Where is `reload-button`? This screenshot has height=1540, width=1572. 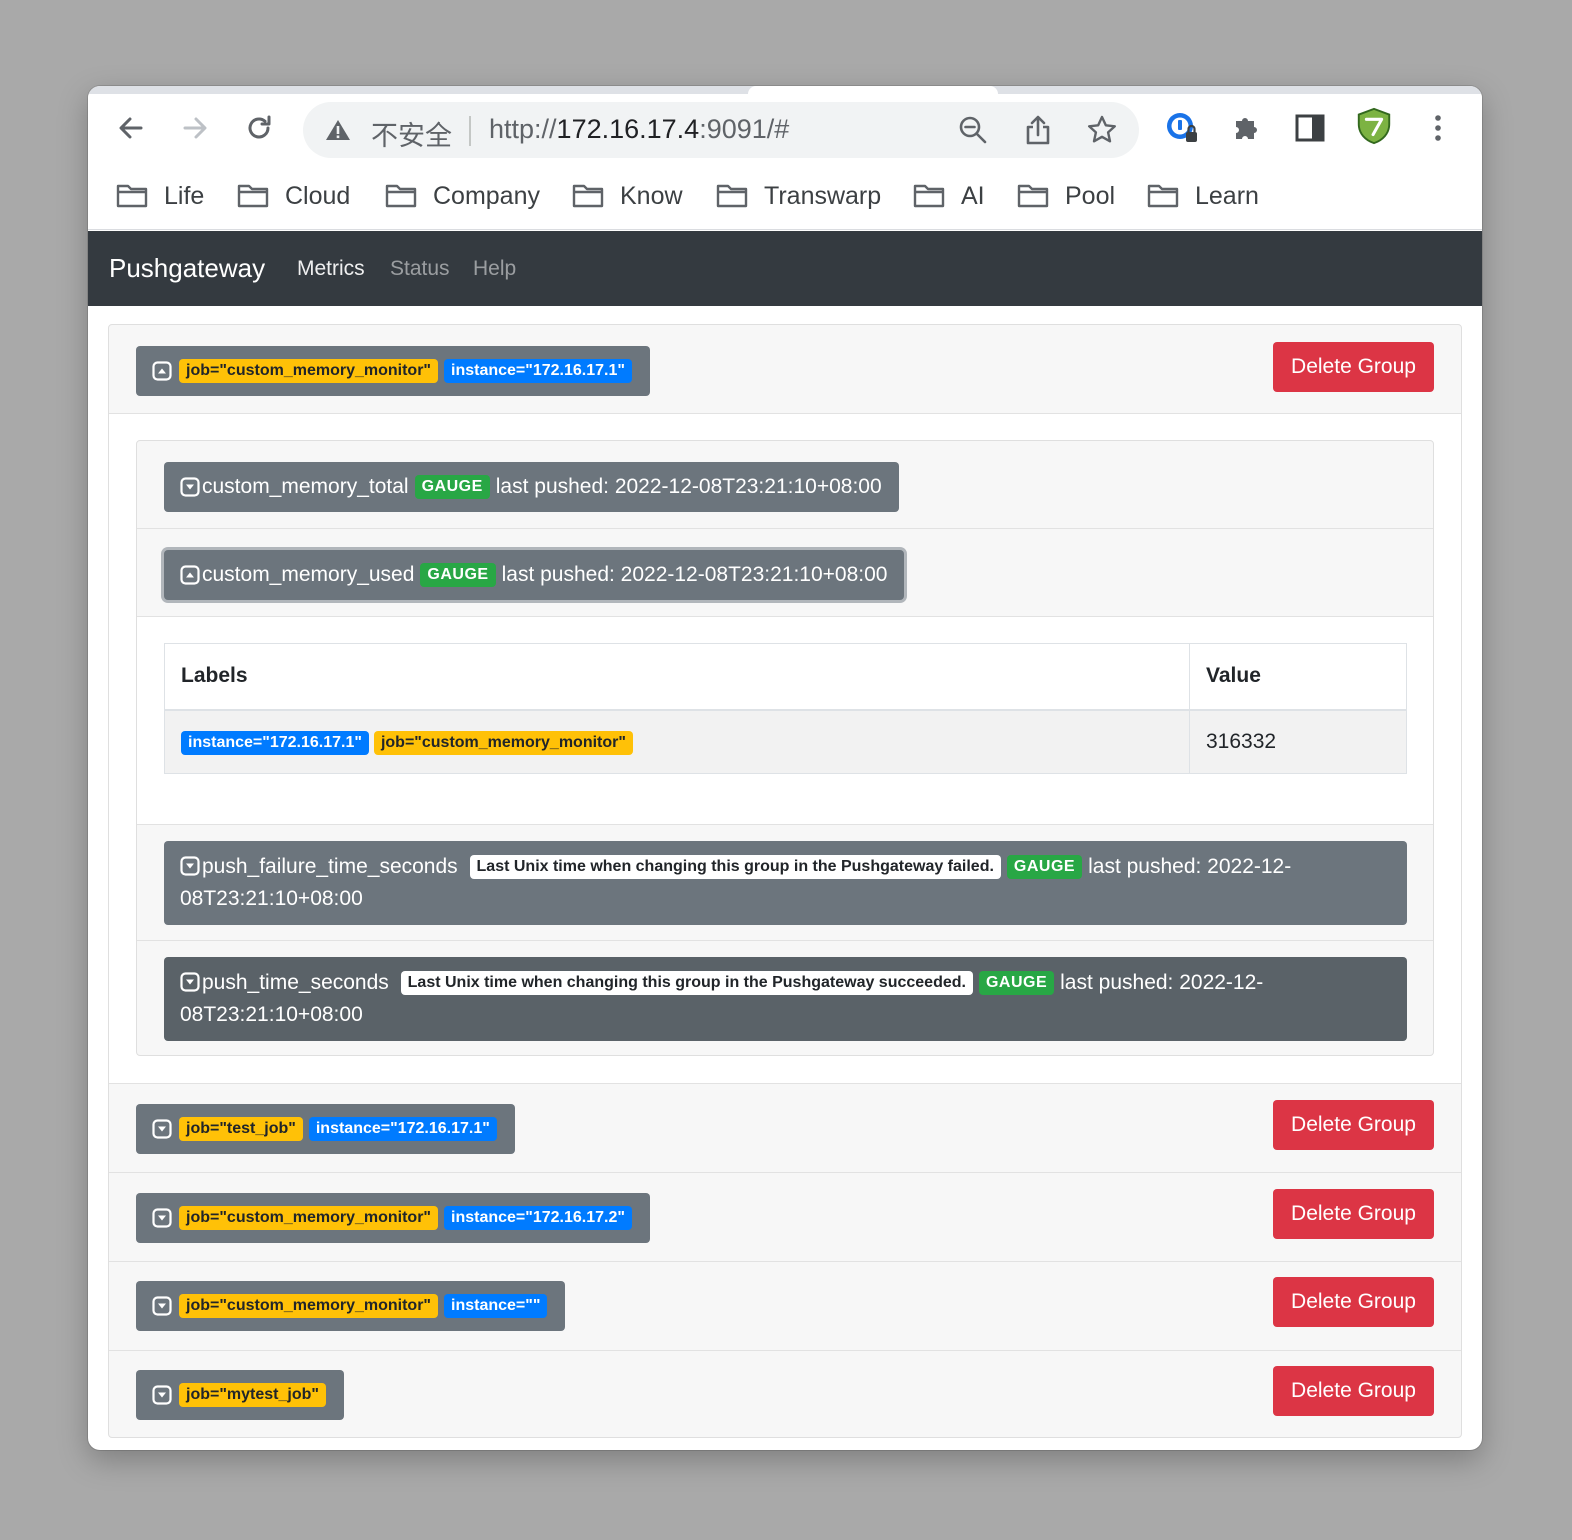 reload-button is located at coordinates (259, 128).